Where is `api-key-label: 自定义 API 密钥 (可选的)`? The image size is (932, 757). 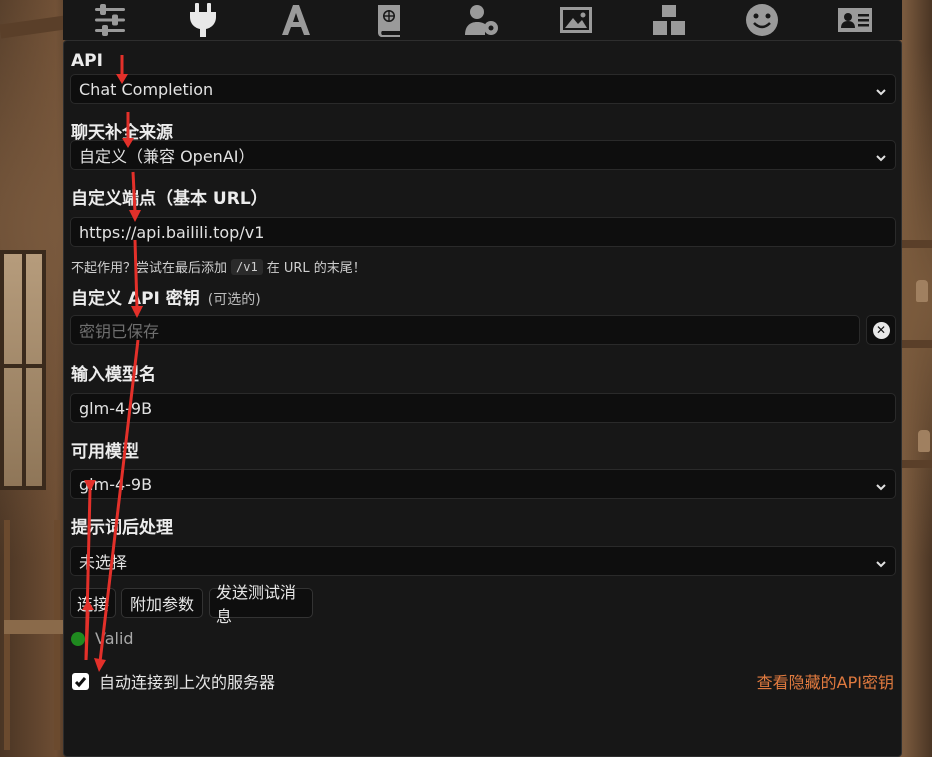 api-key-label: 自定义 API 密钥 (可选的) is located at coordinates (166, 296).